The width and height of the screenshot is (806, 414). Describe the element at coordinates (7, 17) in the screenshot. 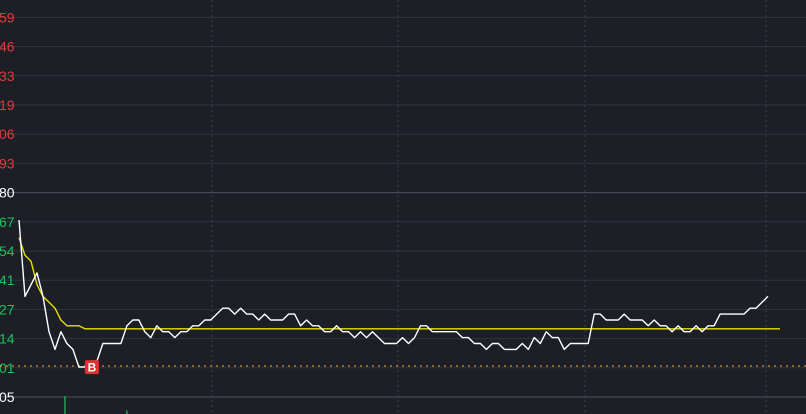

I see `y-tick-label: 59` at that location.